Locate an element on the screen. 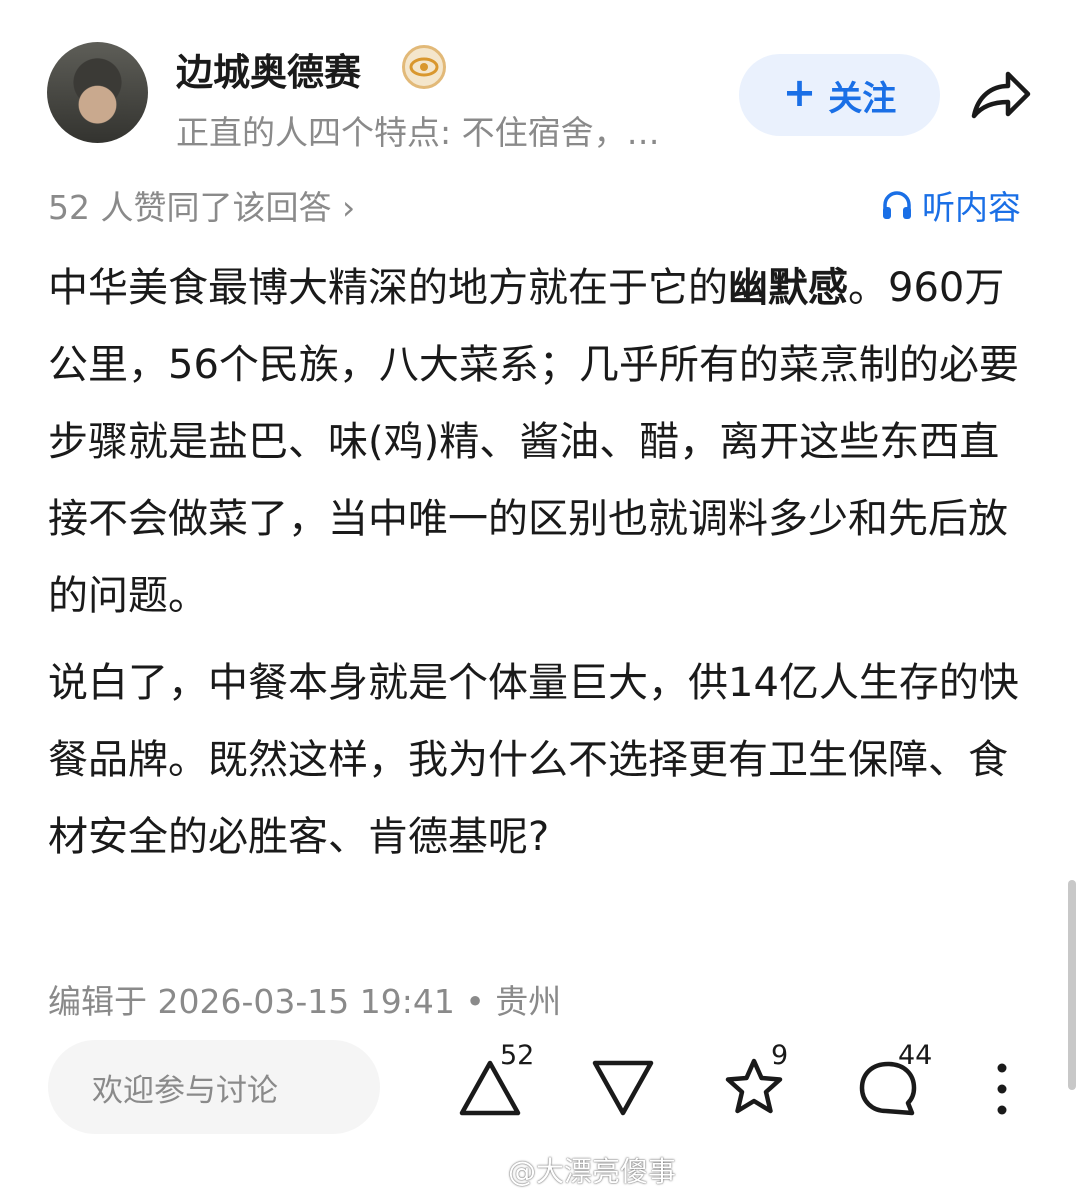  edit-timestamp: 编辑于 2026-03-15 19:41 • 贵州 is located at coordinates (305, 1001).